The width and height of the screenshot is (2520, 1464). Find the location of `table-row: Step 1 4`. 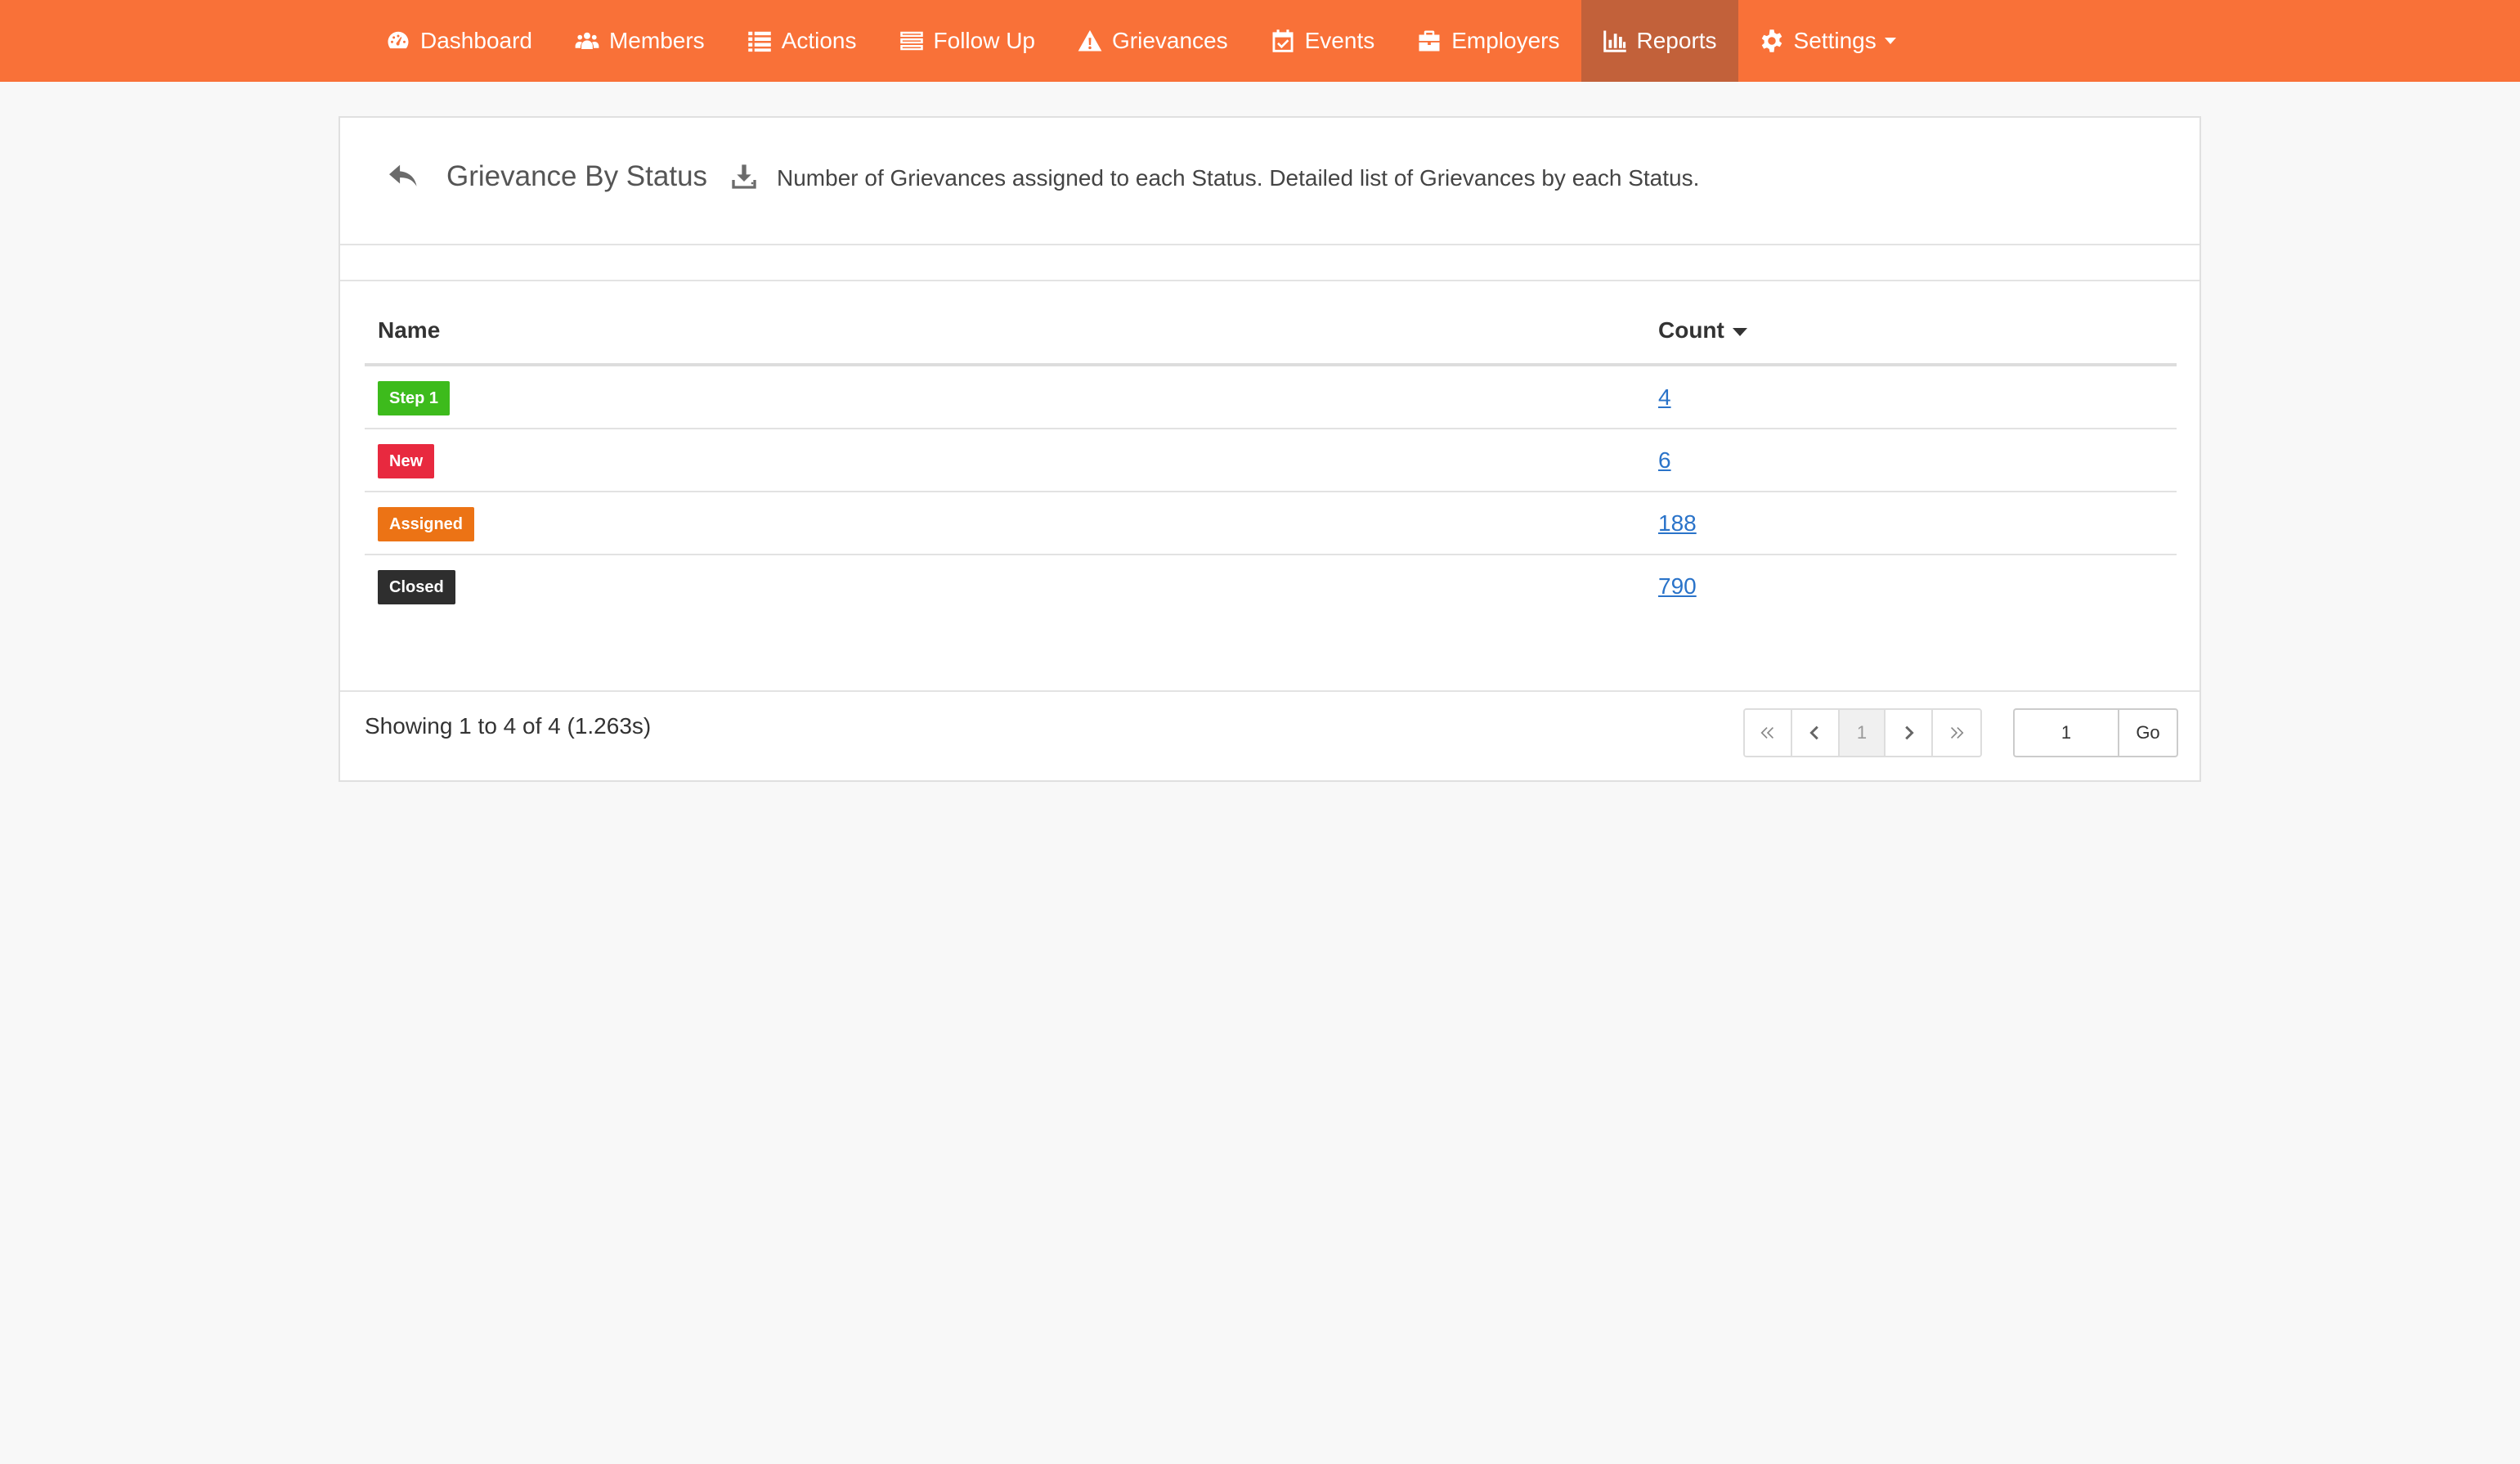

table-row: Step 1 4 is located at coordinates (1271, 397).